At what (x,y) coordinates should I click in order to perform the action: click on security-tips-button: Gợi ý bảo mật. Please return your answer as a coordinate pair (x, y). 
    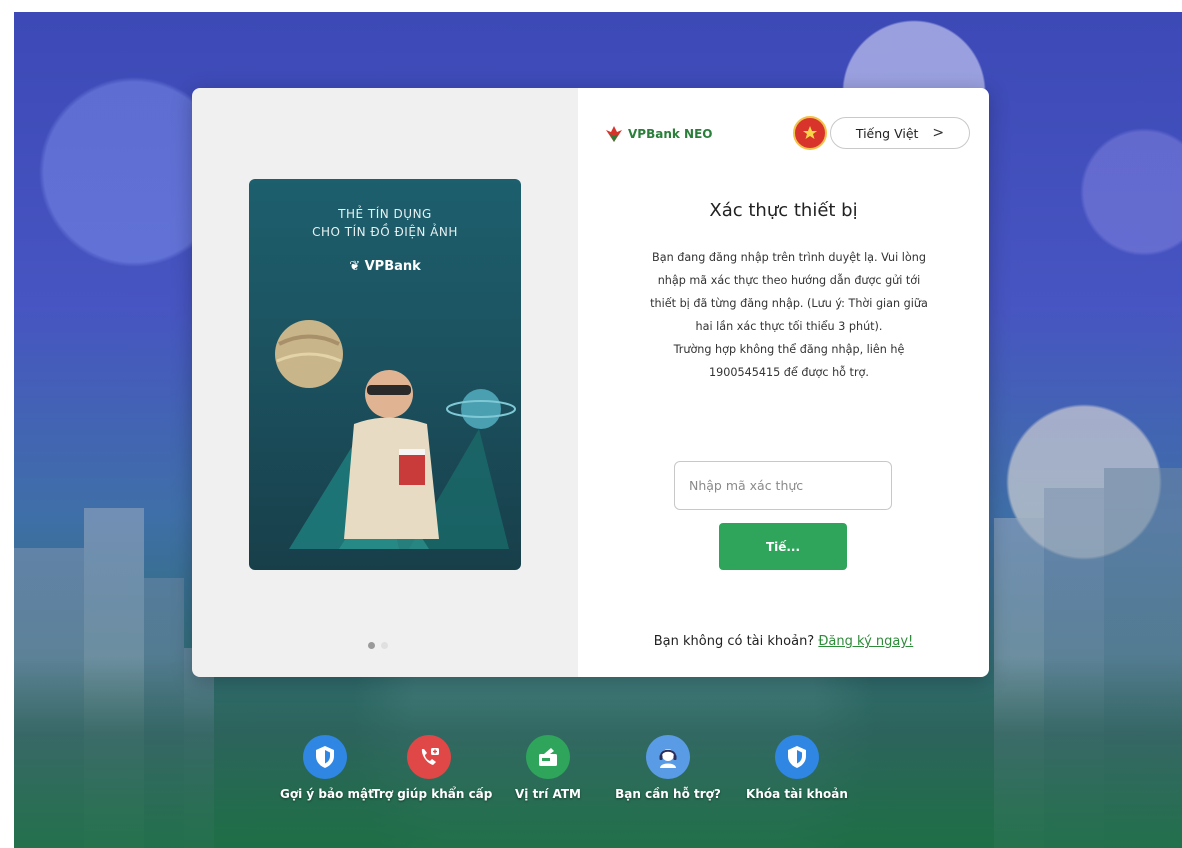
    Looking at the image, I should click on (327, 768).